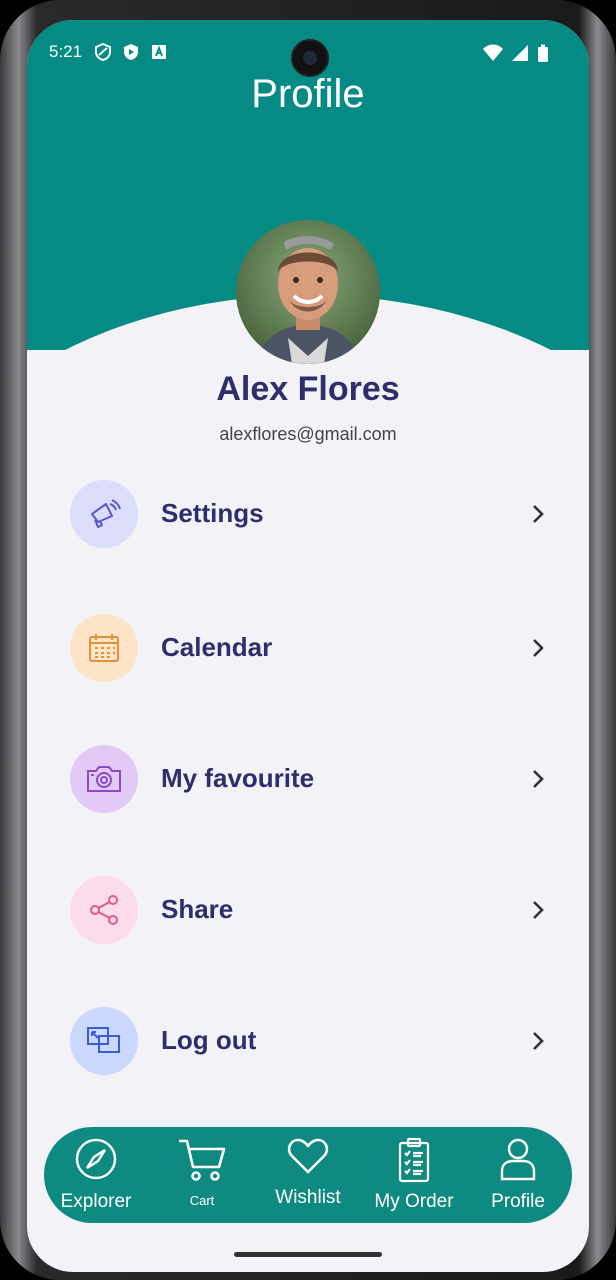 Image resolution: width=616 pixels, height=1280 pixels. I want to click on menu-label-calendar: Calendar, so click(217, 647).